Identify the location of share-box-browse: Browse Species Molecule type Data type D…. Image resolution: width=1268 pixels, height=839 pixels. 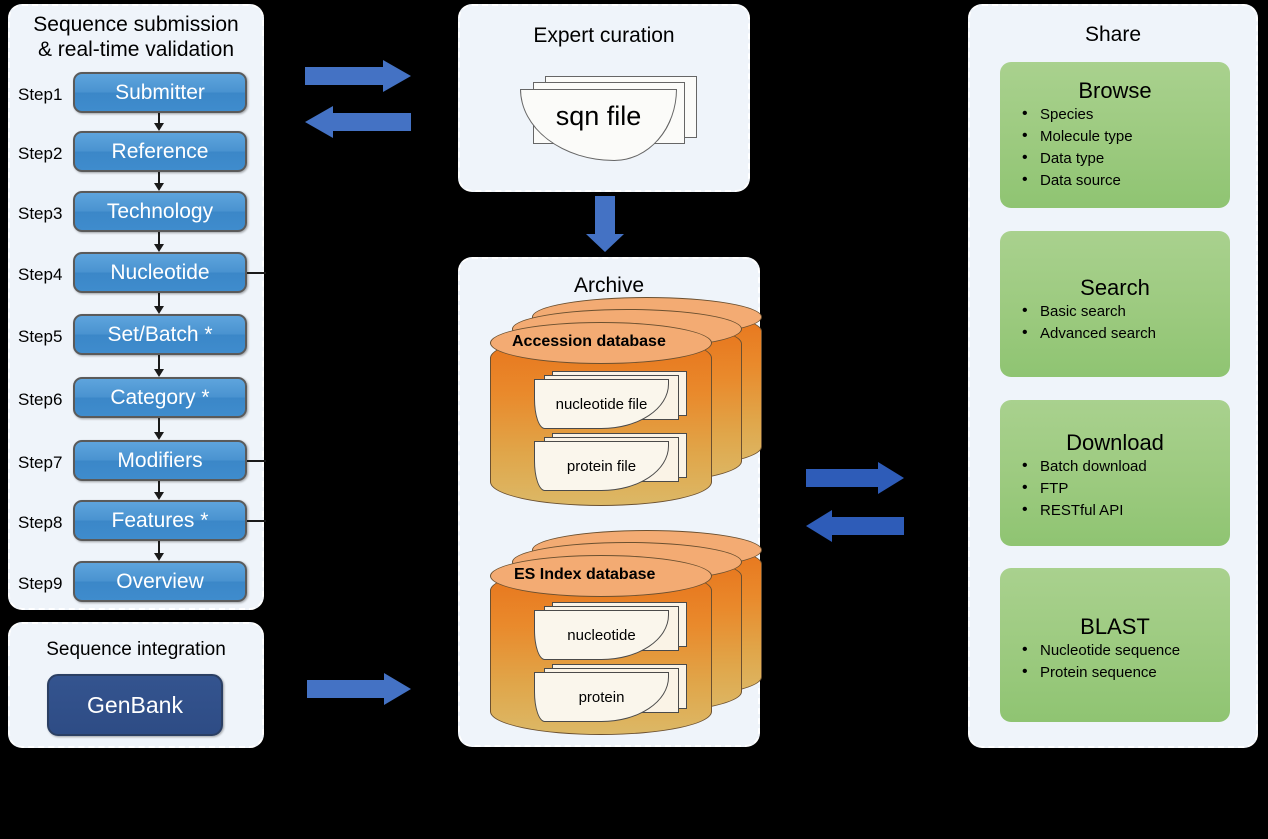
(1115, 135).